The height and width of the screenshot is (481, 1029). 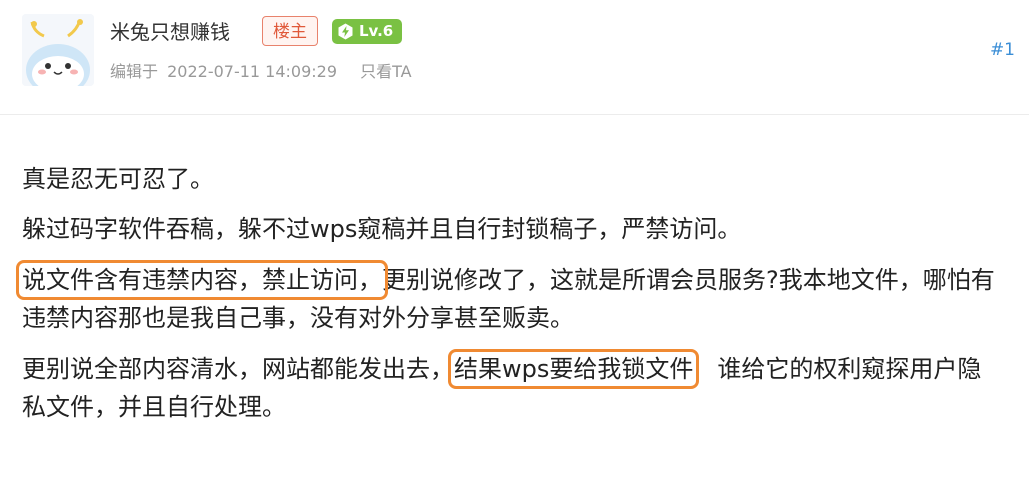 I want to click on edit-label: 编辑于, so click(x=134, y=71).